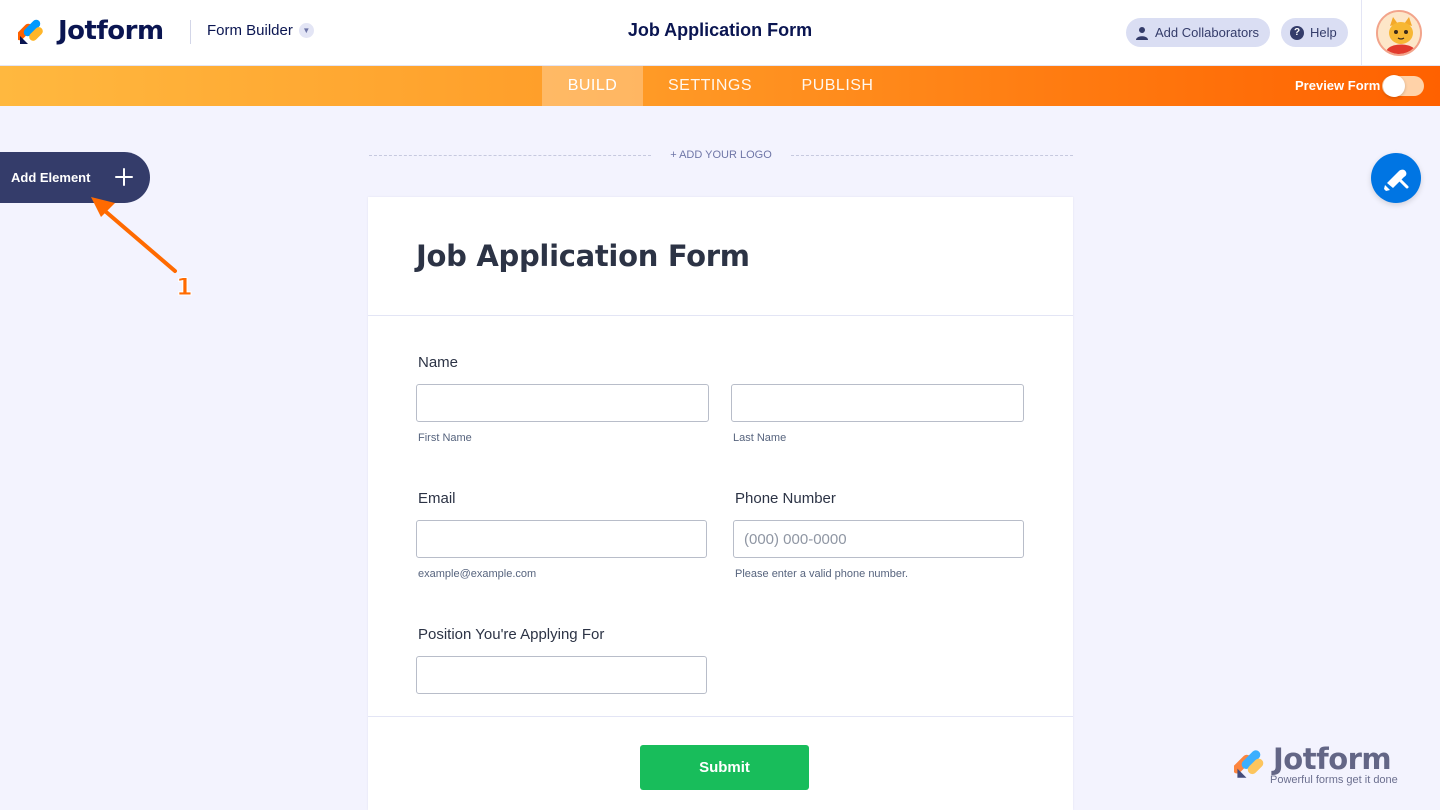 The width and height of the screenshot is (1440, 810). Describe the element at coordinates (30, 31) in the screenshot. I see `jotform-logo-icon` at that location.